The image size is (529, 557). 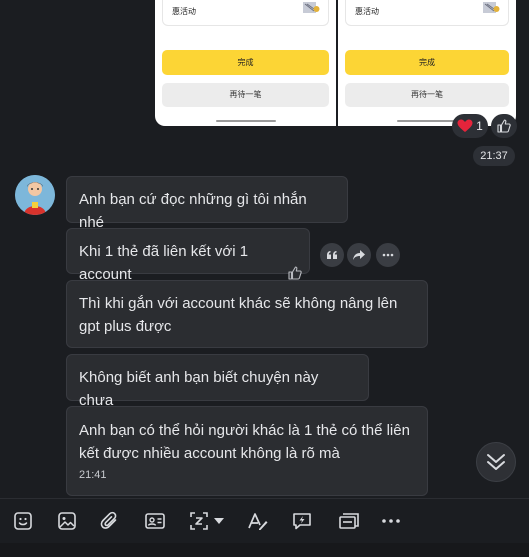 I want to click on more-tools-button, so click(x=391, y=521).